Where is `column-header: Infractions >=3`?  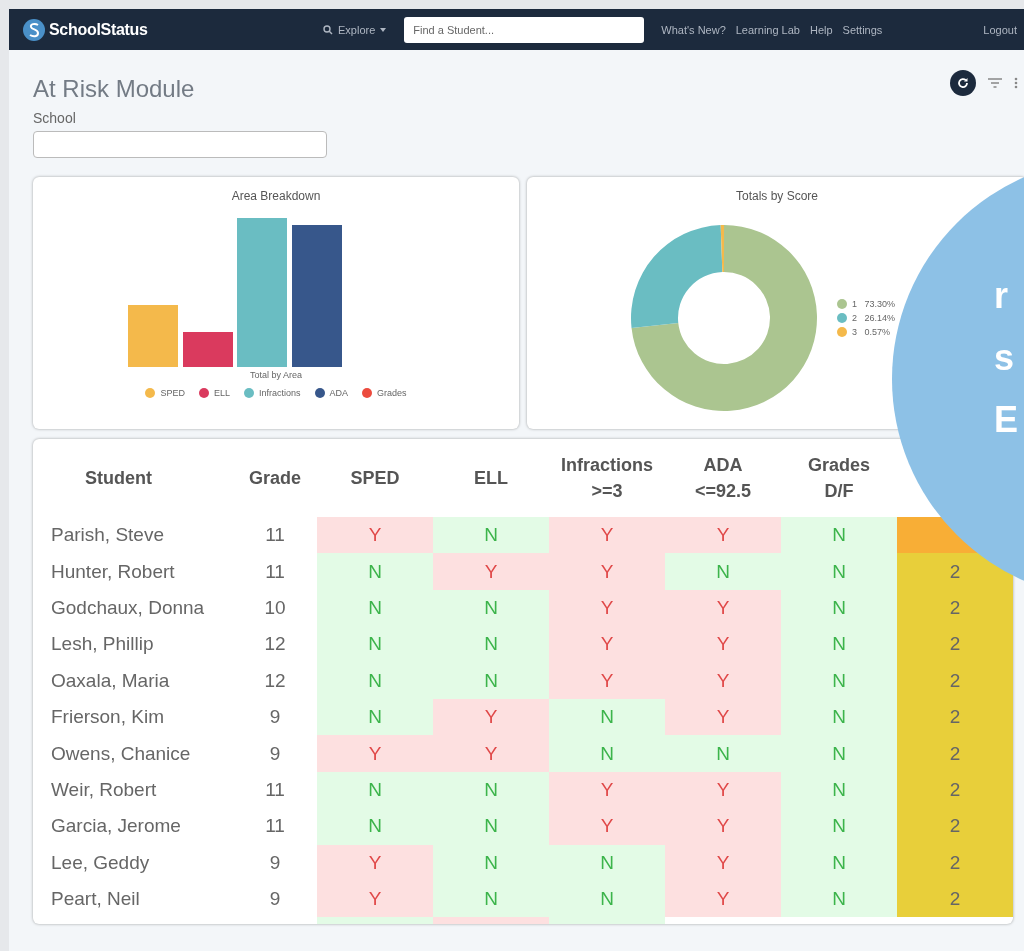 column-header: Infractions >=3 is located at coordinates (607, 478).